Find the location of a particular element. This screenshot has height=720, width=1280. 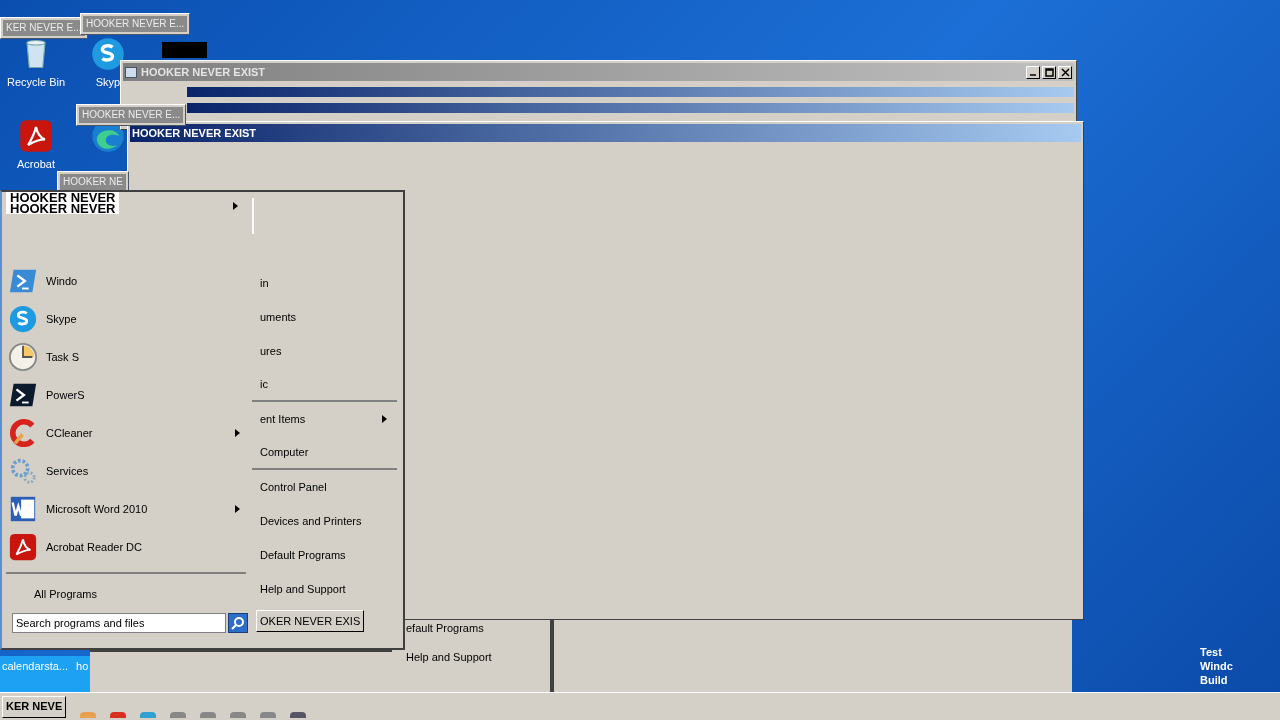

gears-icon is located at coordinates (23, 471).